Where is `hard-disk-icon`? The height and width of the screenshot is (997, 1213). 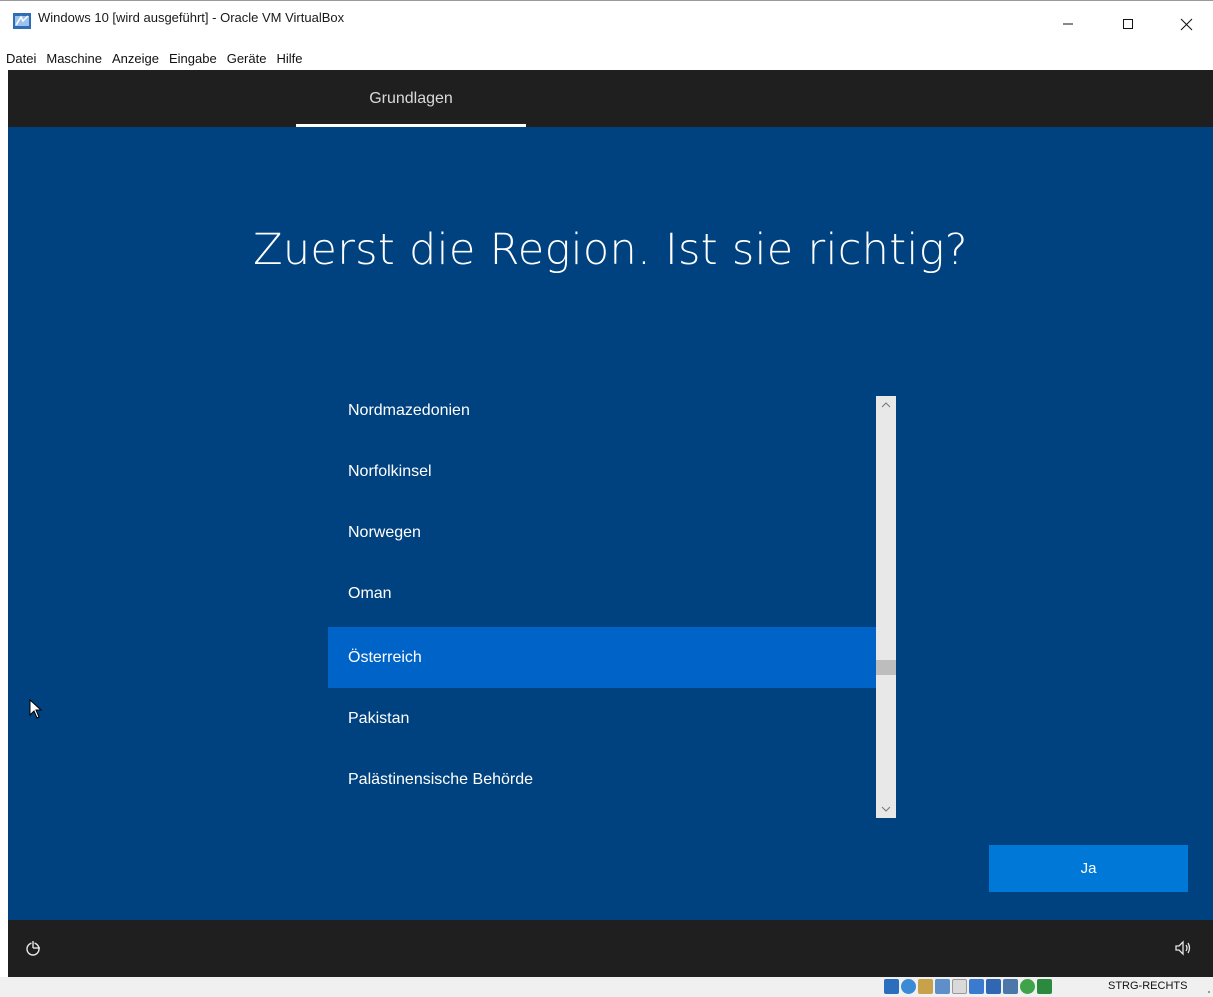 hard-disk-icon is located at coordinates (891, 986).